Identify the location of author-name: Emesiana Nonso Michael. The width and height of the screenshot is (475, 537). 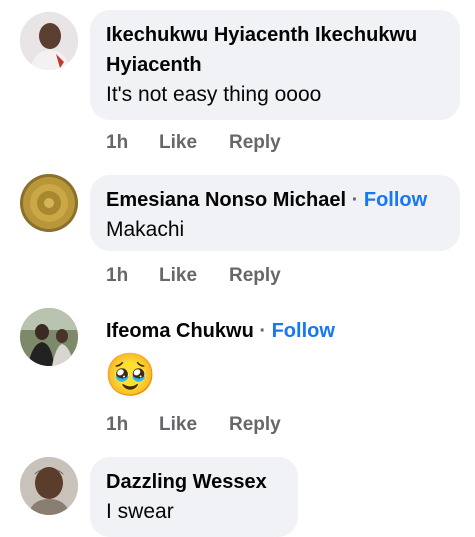
(226, 200).